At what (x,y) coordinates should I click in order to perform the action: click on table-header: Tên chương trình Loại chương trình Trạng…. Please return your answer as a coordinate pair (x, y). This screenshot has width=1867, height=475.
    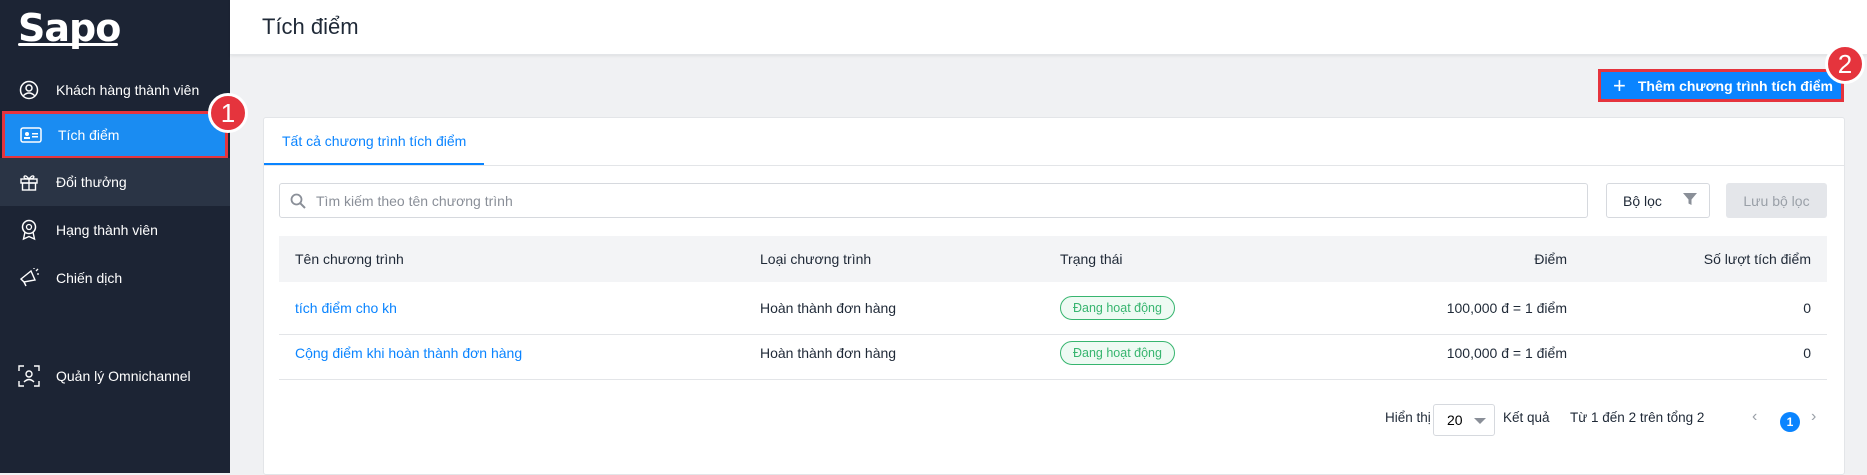
    Looking at the image, I should click on (1053, 259).